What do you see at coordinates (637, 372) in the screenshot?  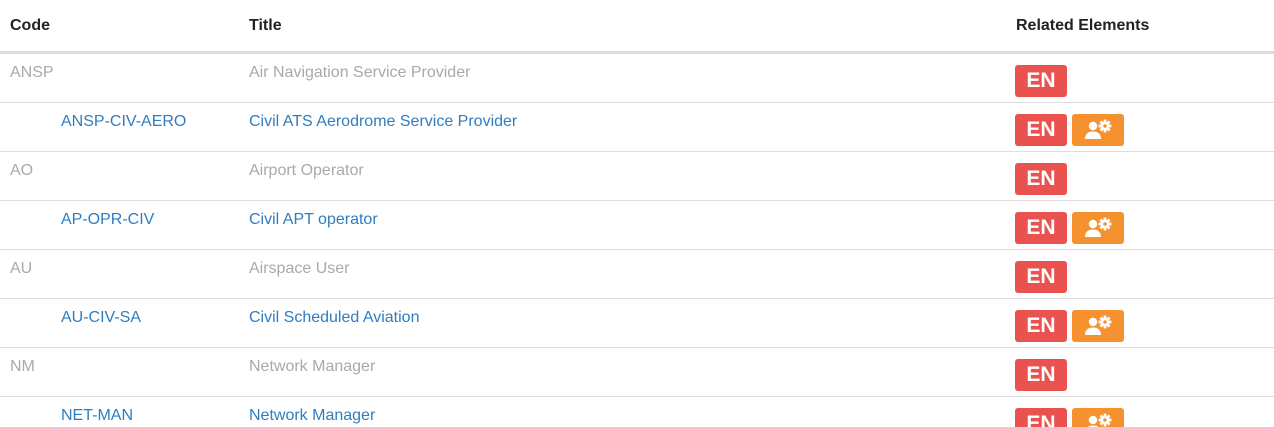 I see `table-row: NM Network Manager EN` at bounding box center [637, 372].